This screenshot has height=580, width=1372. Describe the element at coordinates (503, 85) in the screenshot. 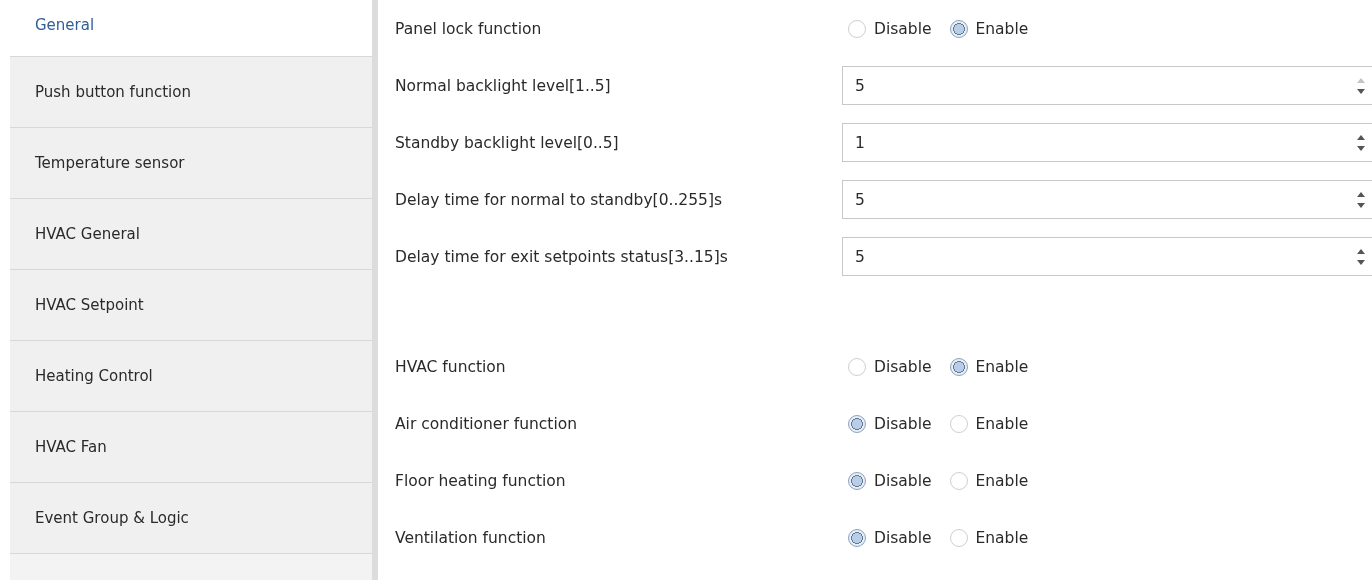

I see `setting-label: Normal backlight level[1..5]` at that location.